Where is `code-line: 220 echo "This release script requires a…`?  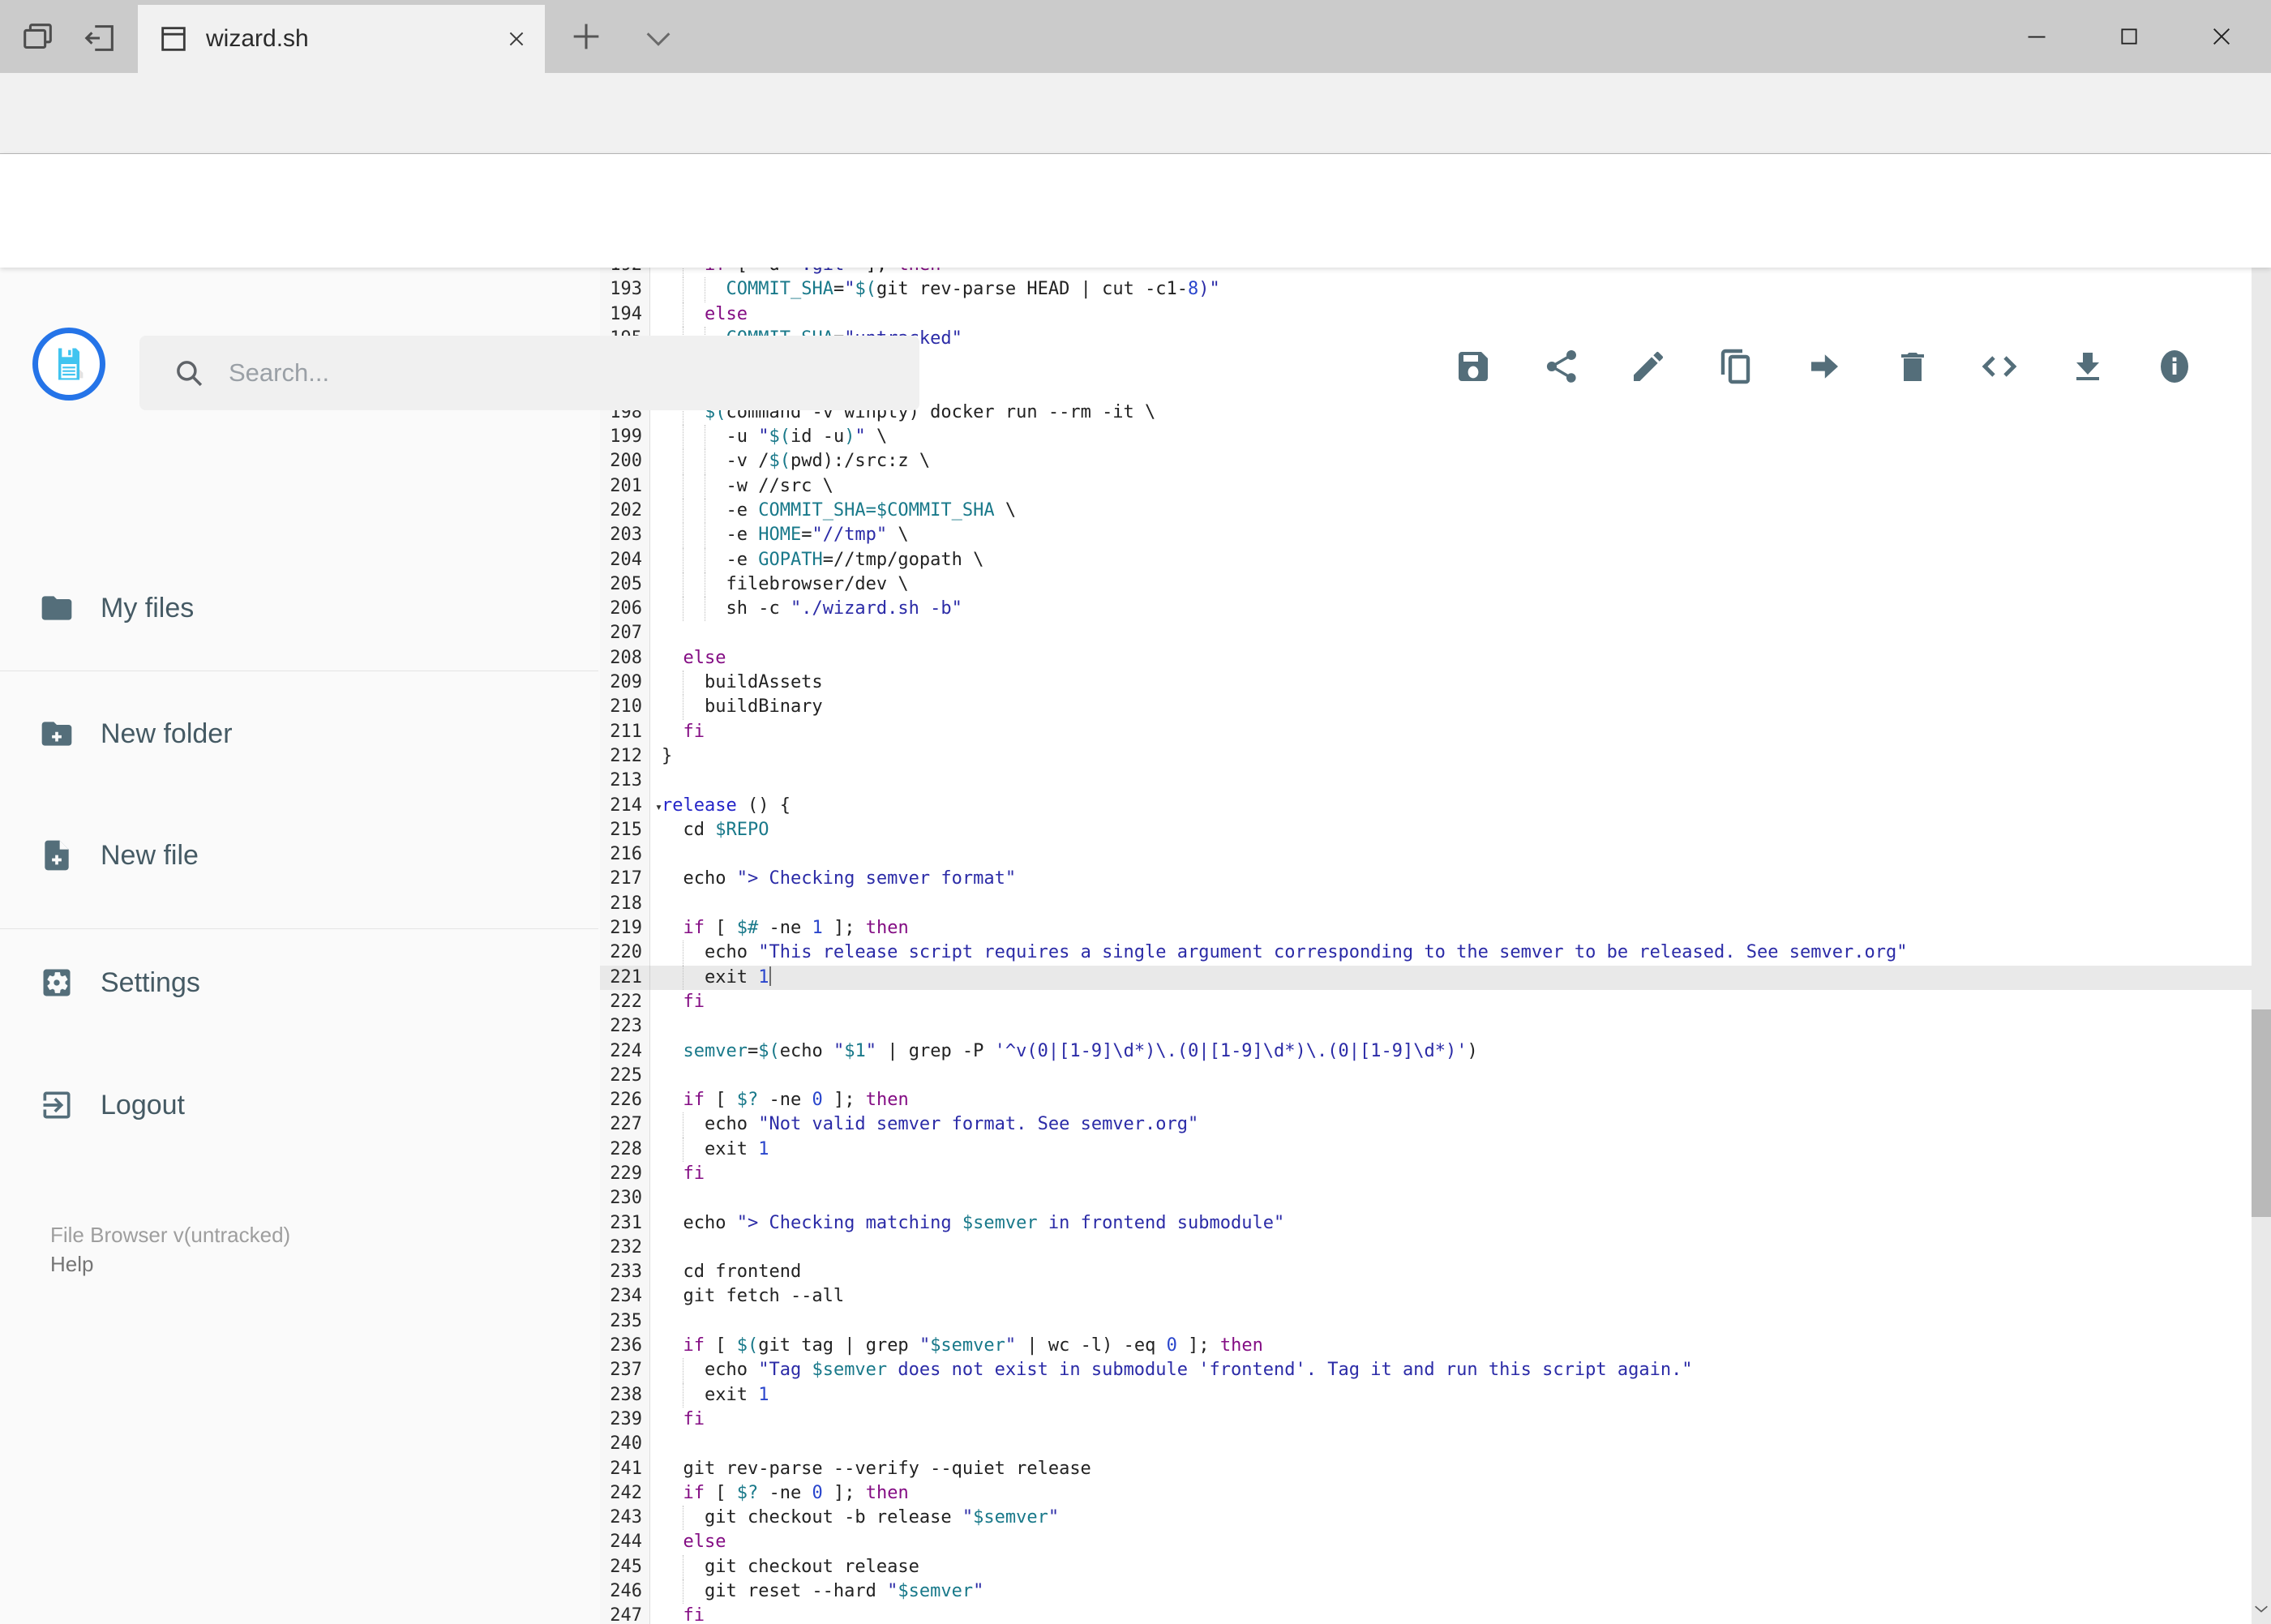
code-line: 220 echo "This release script requires a… is located at coordinates (1426, 953).